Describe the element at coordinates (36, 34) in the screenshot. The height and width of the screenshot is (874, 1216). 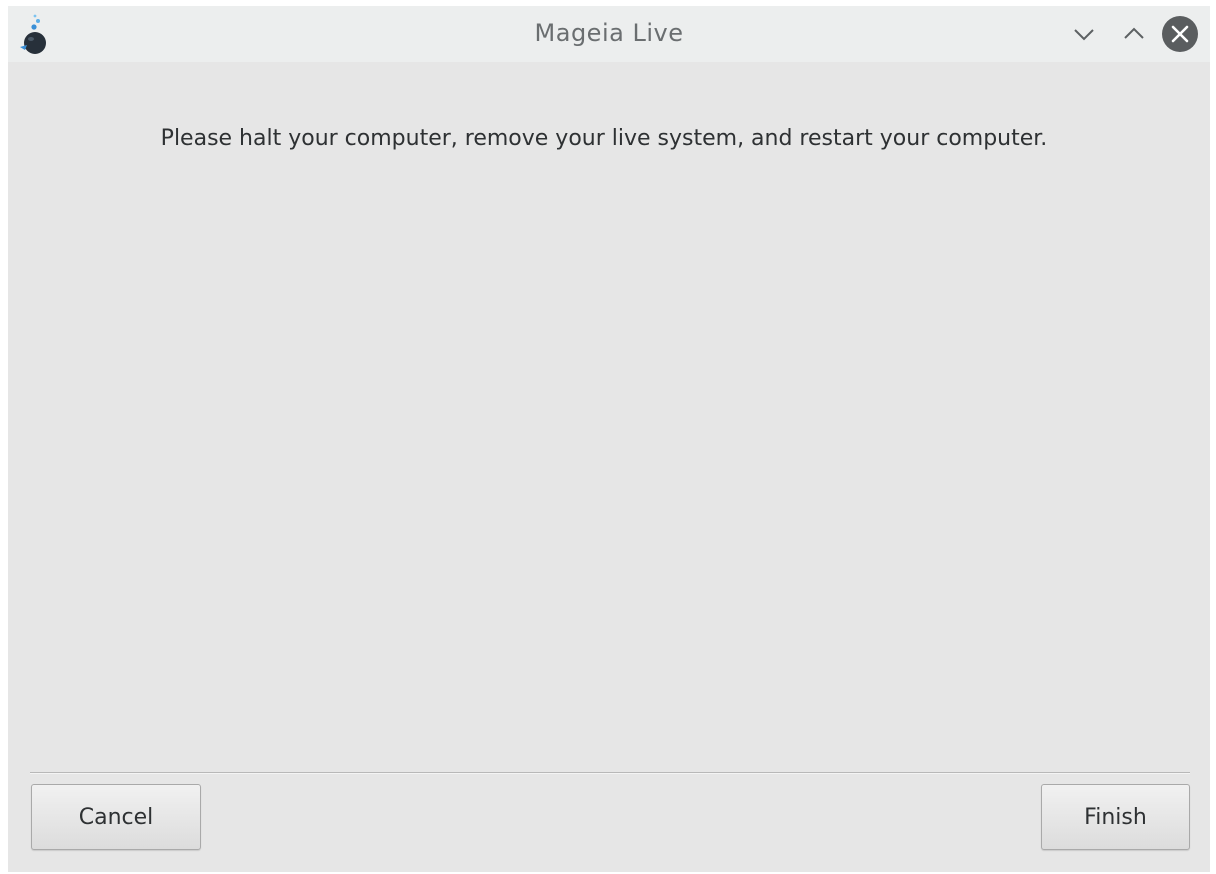
I see `mageia-logo-icon` at that location.